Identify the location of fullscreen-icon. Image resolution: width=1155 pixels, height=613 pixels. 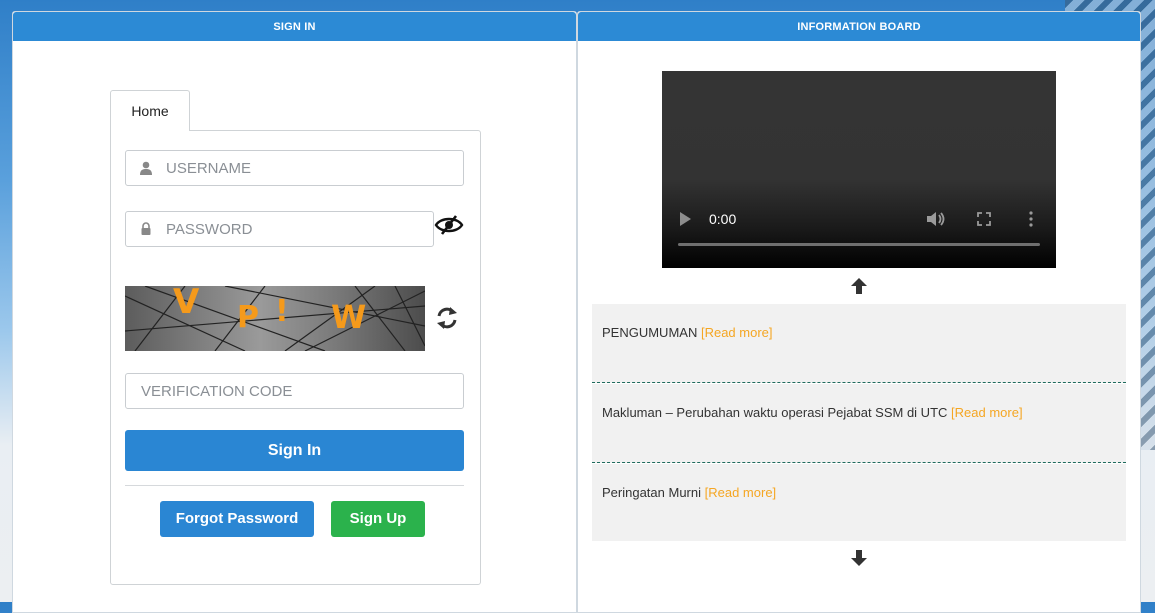
(984, 219).